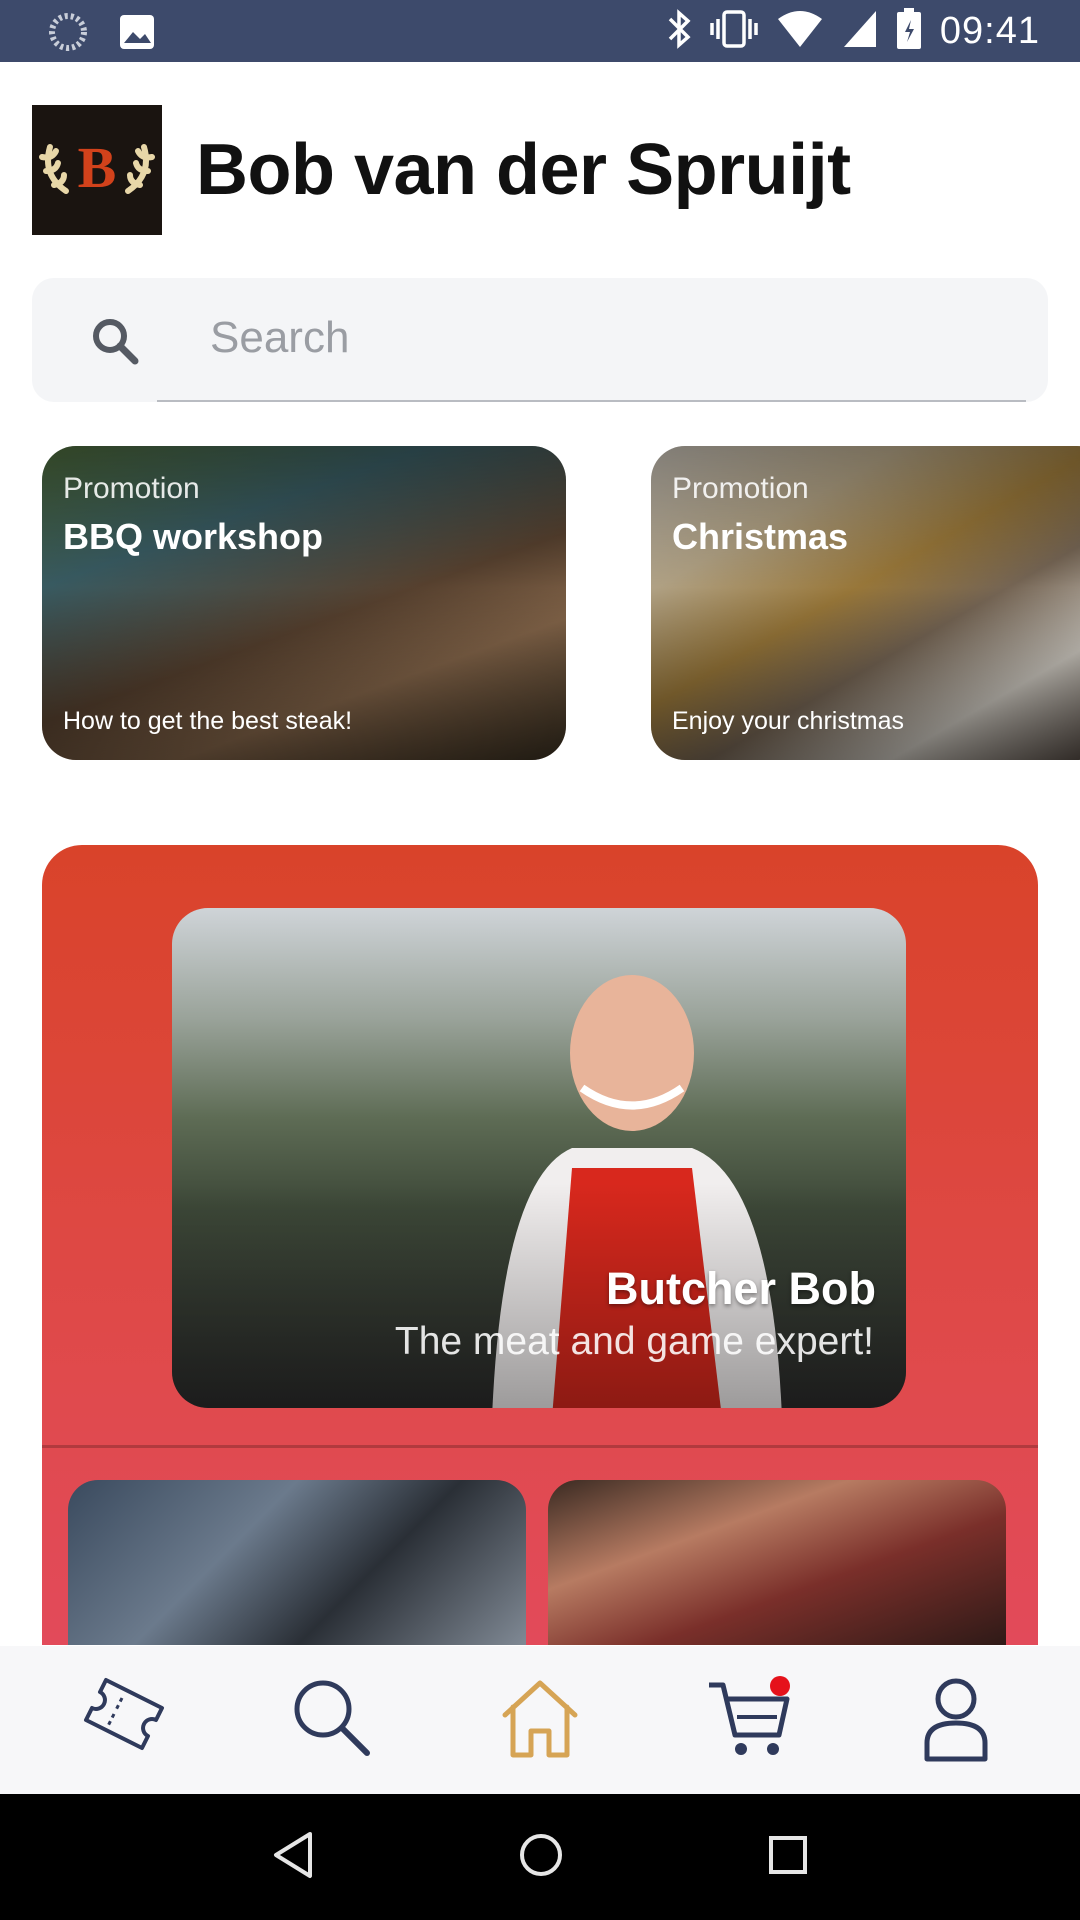  I want to click on vibrate-icon, so click(734, 31).